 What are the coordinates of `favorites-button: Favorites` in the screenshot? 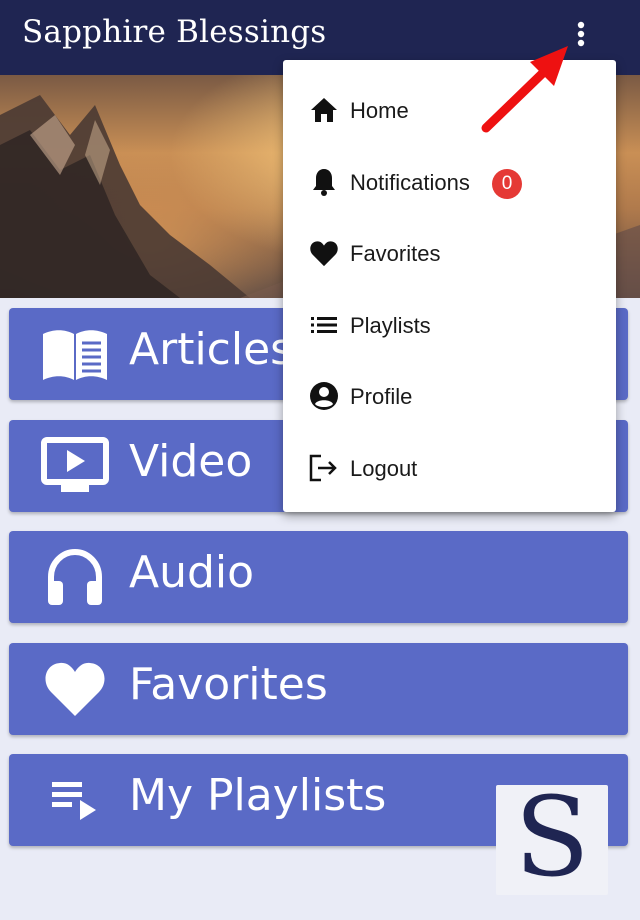 It's located at (318, 689).